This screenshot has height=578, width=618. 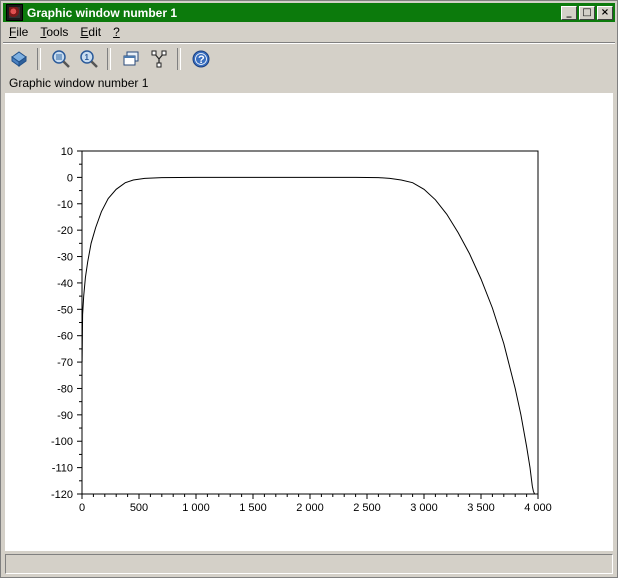 What do you see at coordinates (587, 12) in the screenshot?
I see `maximize-button: □` at bounding box center [587, 12].